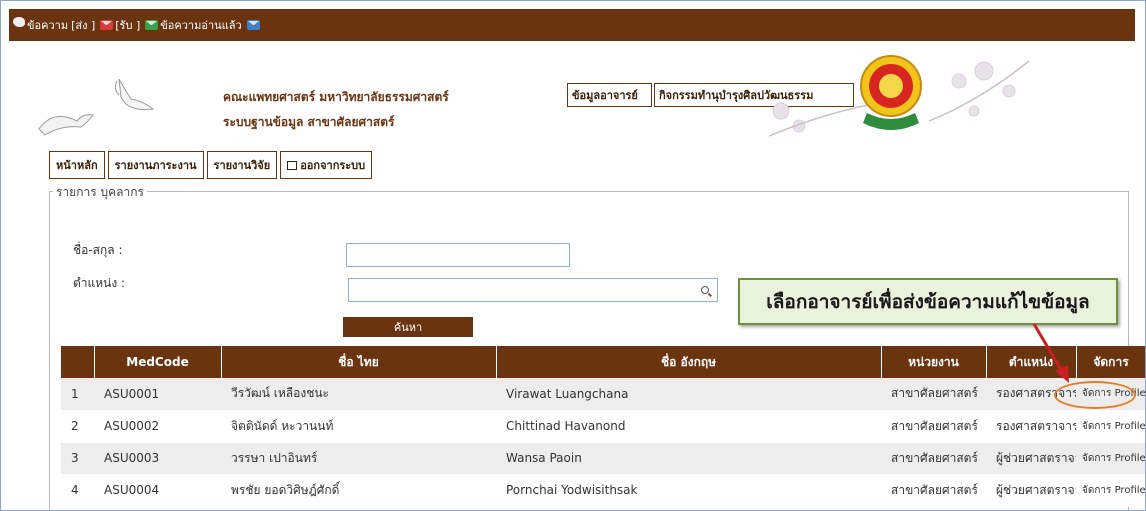 The height and width of the screenshot is (511, 1146). I want to click on university-emblem-icon, so click(899, 96).